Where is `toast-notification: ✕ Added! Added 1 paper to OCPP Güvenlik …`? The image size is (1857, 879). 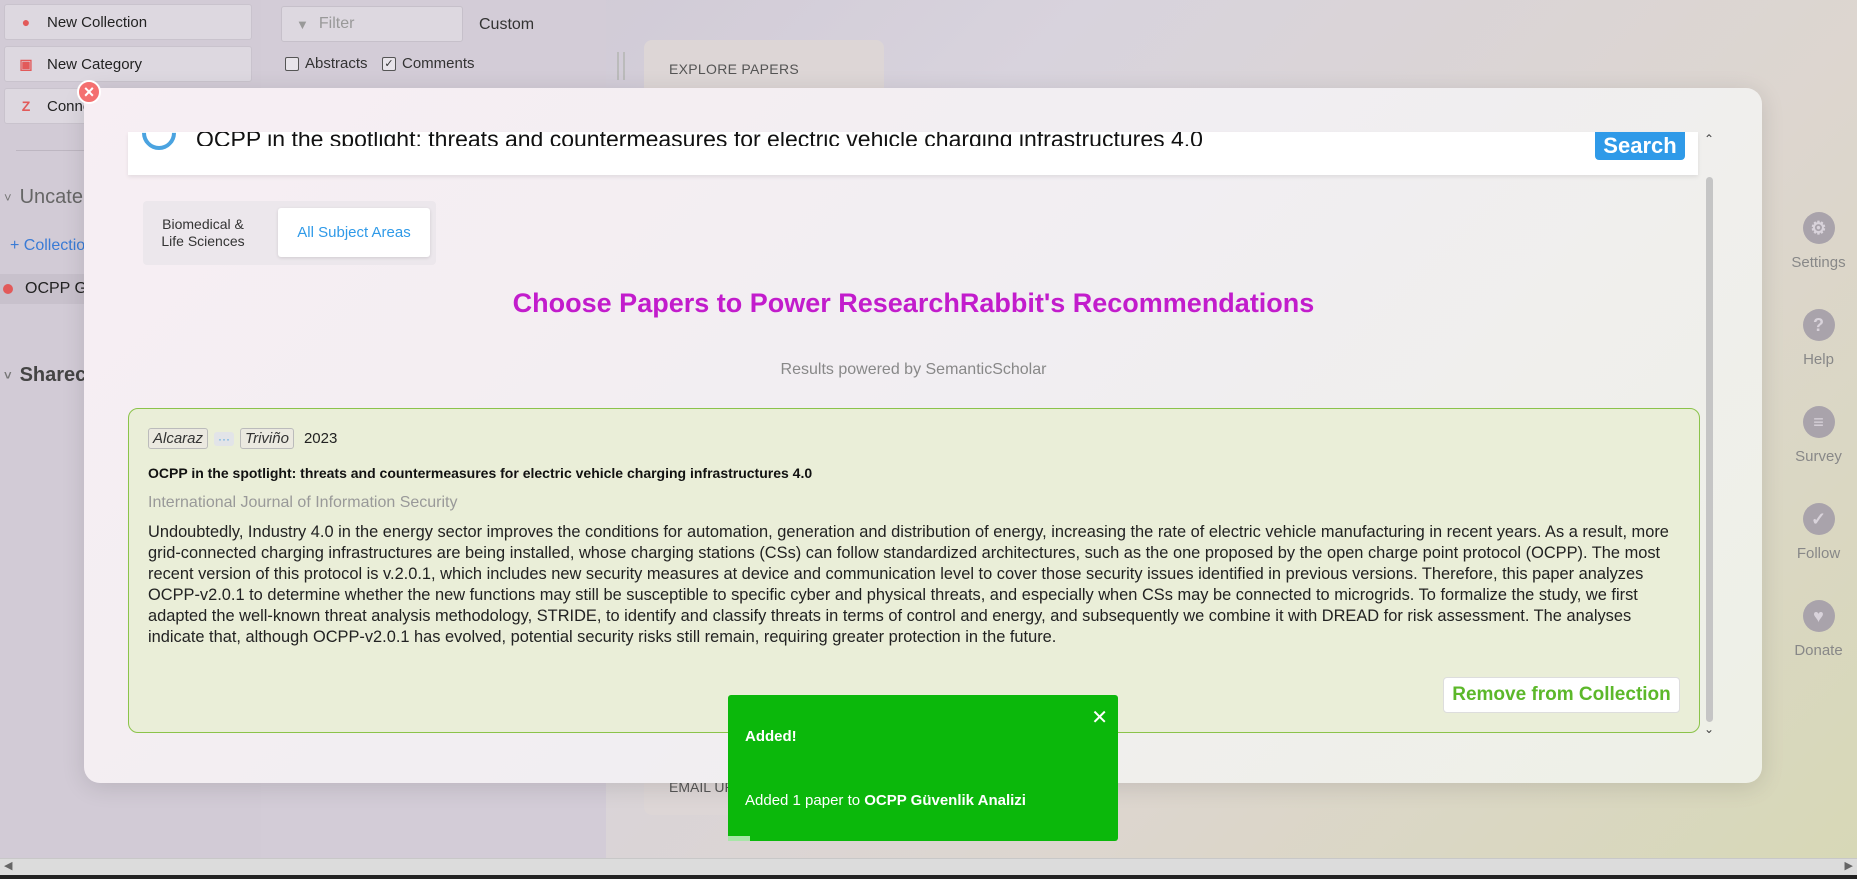 toast-notification: ✕ Added! Added 1 paper to OCPP Güvenlik … is located at coordinates (923, 768).